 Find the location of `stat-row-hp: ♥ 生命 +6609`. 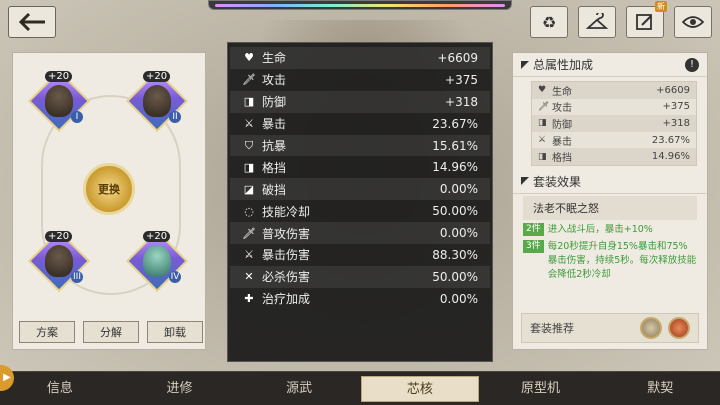

stat-row-hp: ♥ 生命 +6609 is located at coordinates (360, 58).